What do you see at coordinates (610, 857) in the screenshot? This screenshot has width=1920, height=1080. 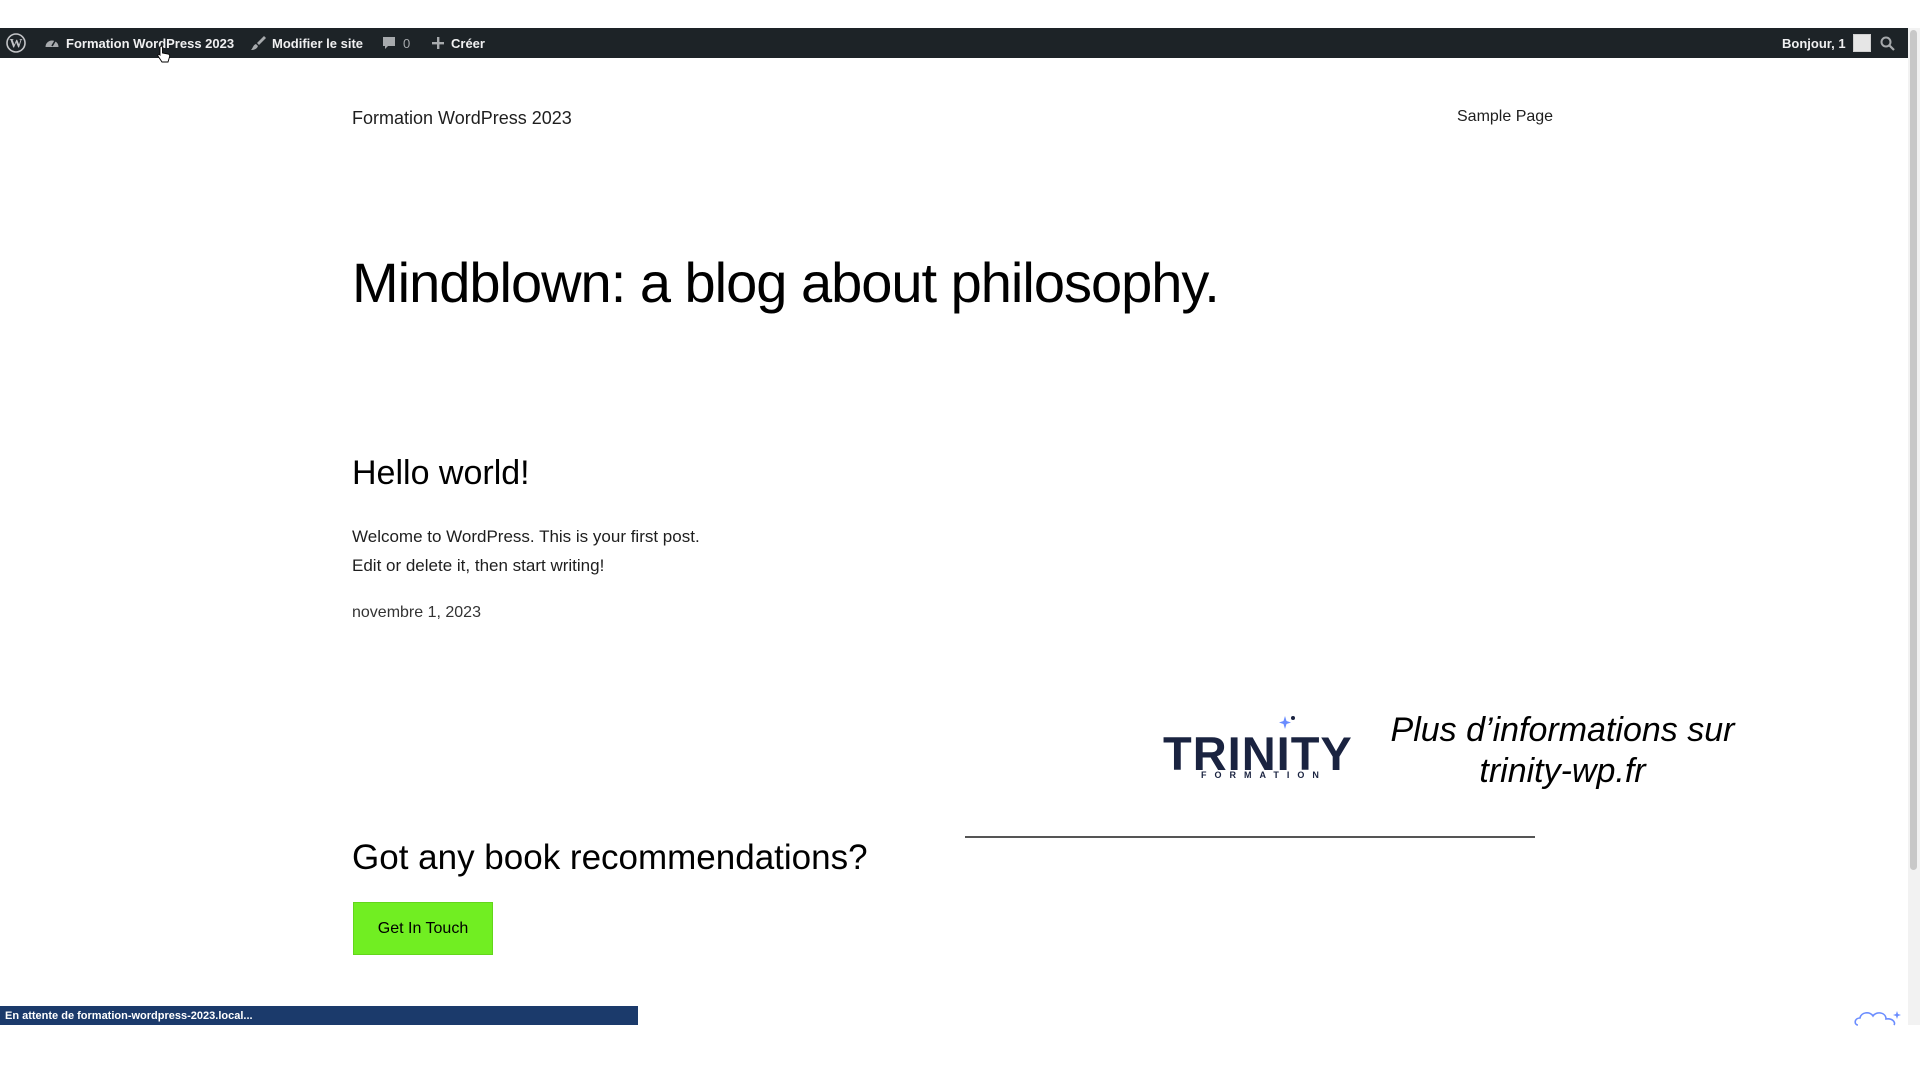 I see `book-recommendations-heading: Got any book recommendations?` at bounding box center [610, 857].